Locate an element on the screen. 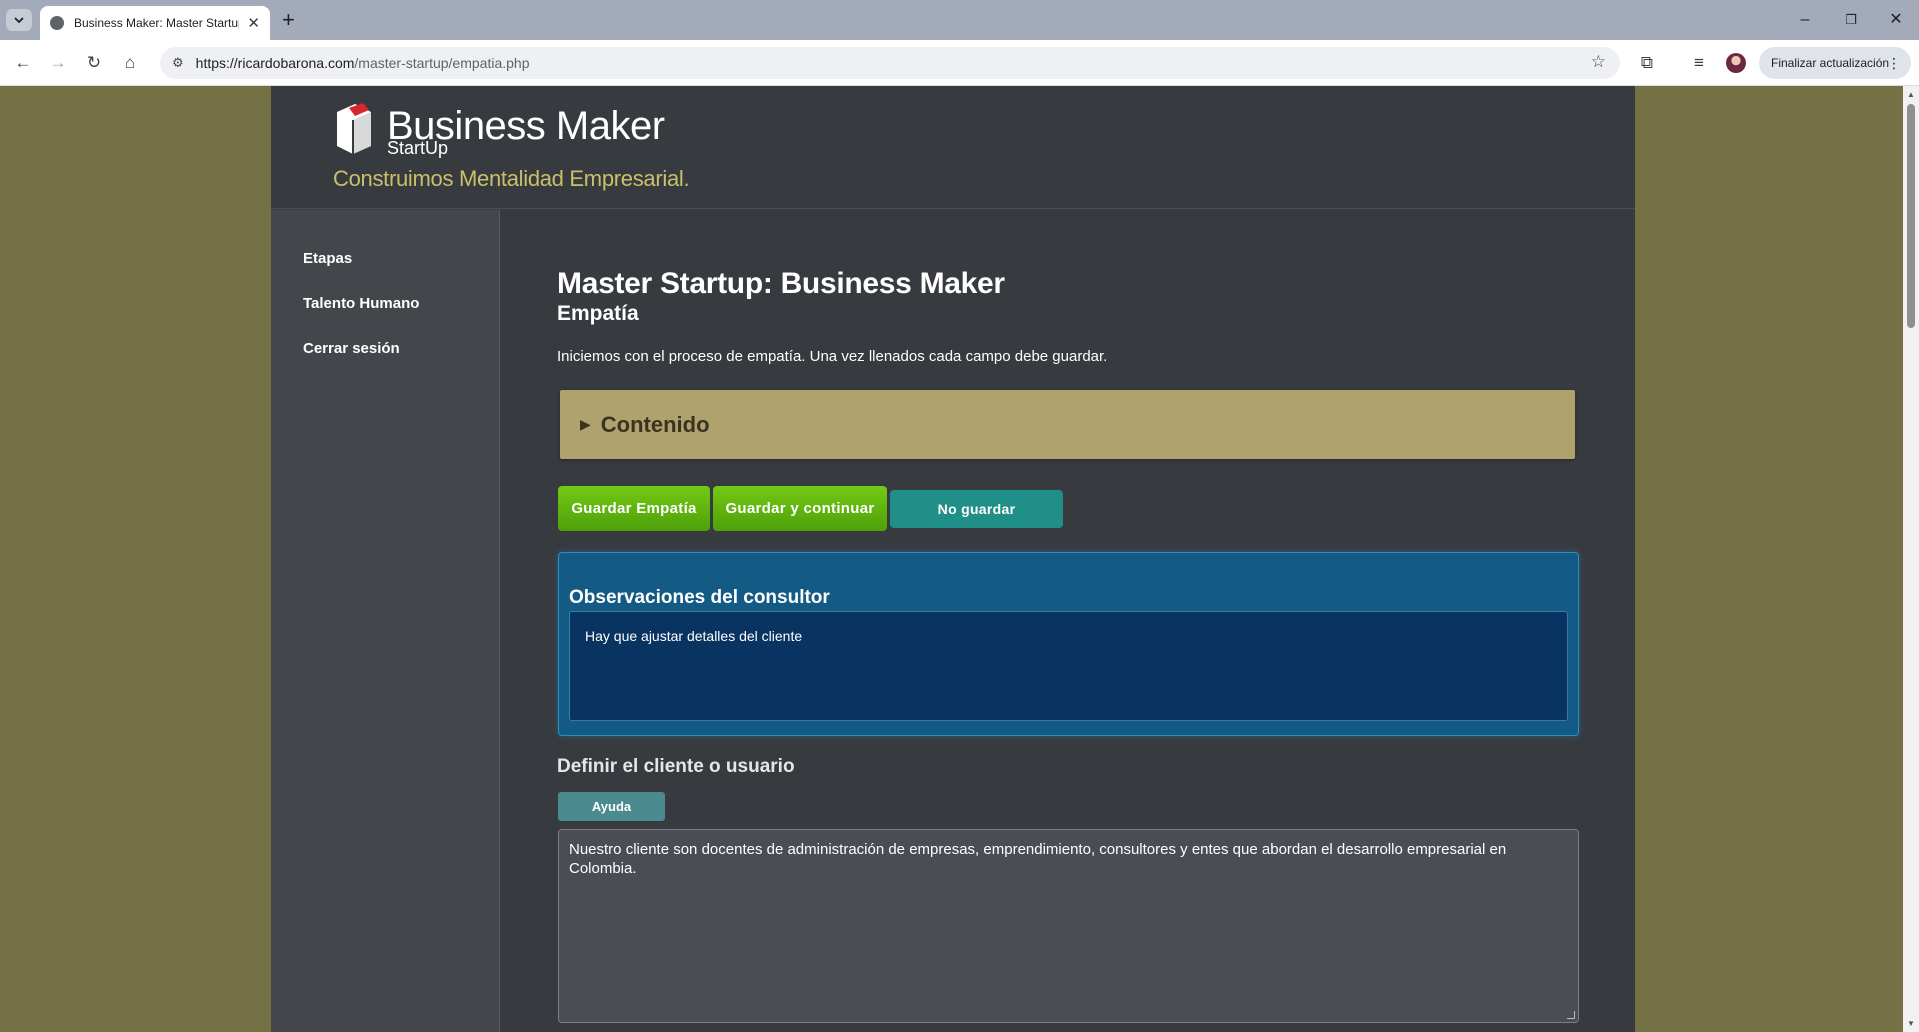  kebab-menu-icon: ⋮ is located at coordinates (1894, 62).